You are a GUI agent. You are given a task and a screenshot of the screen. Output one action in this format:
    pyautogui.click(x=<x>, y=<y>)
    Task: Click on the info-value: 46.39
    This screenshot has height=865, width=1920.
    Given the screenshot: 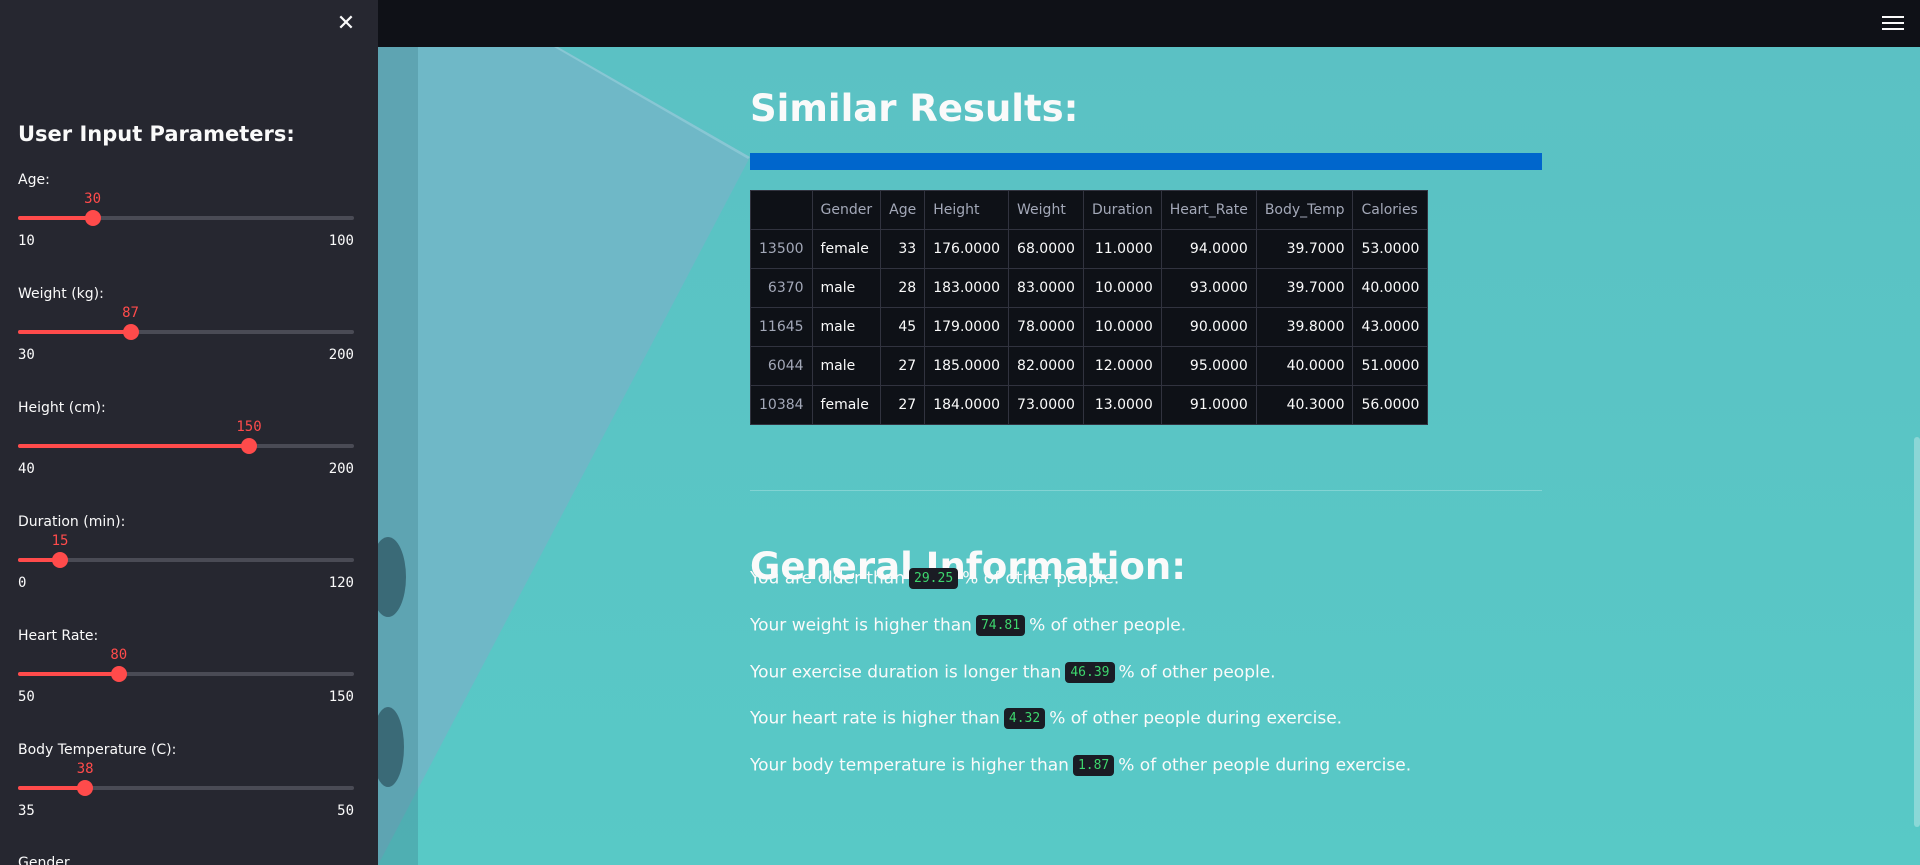 What is the action you would take?
    pyautogui.click(x=1090, y=672)
    